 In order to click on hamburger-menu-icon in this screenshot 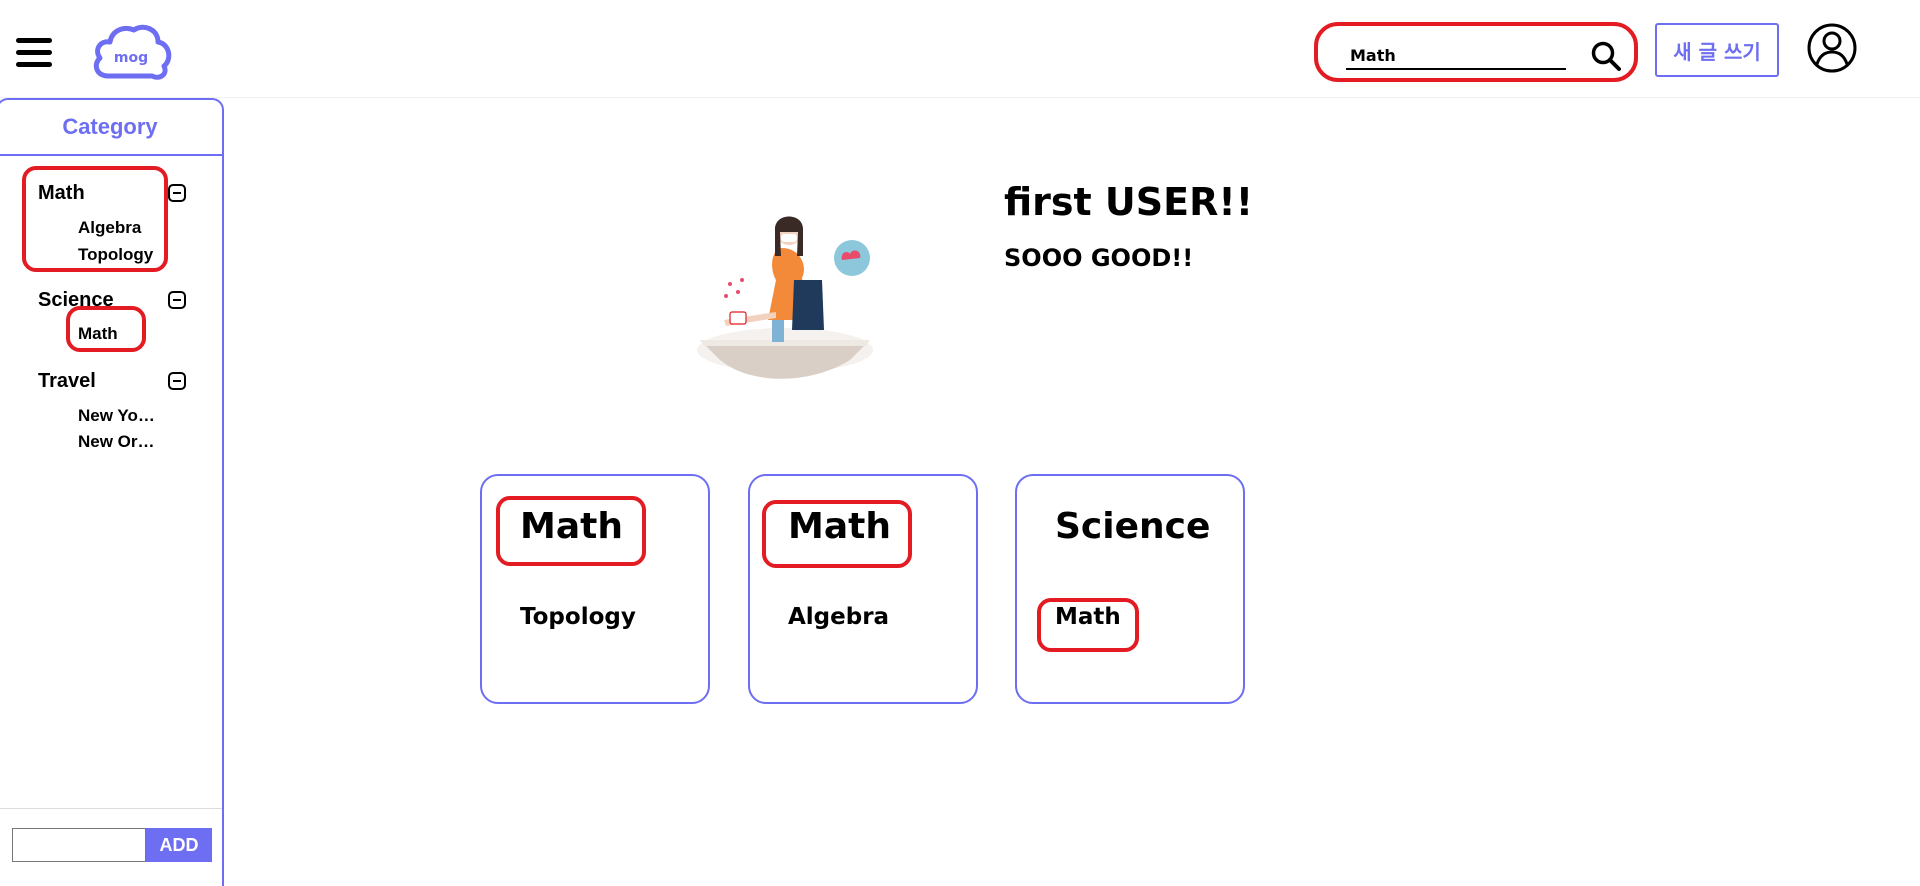, I will do `click(34, 53)`.